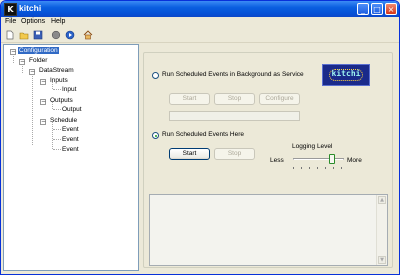 This screenshot has height=275, width=400. Describe the element at coordinates (155, 75) in the screenshot. I see `service-radio` at that location.